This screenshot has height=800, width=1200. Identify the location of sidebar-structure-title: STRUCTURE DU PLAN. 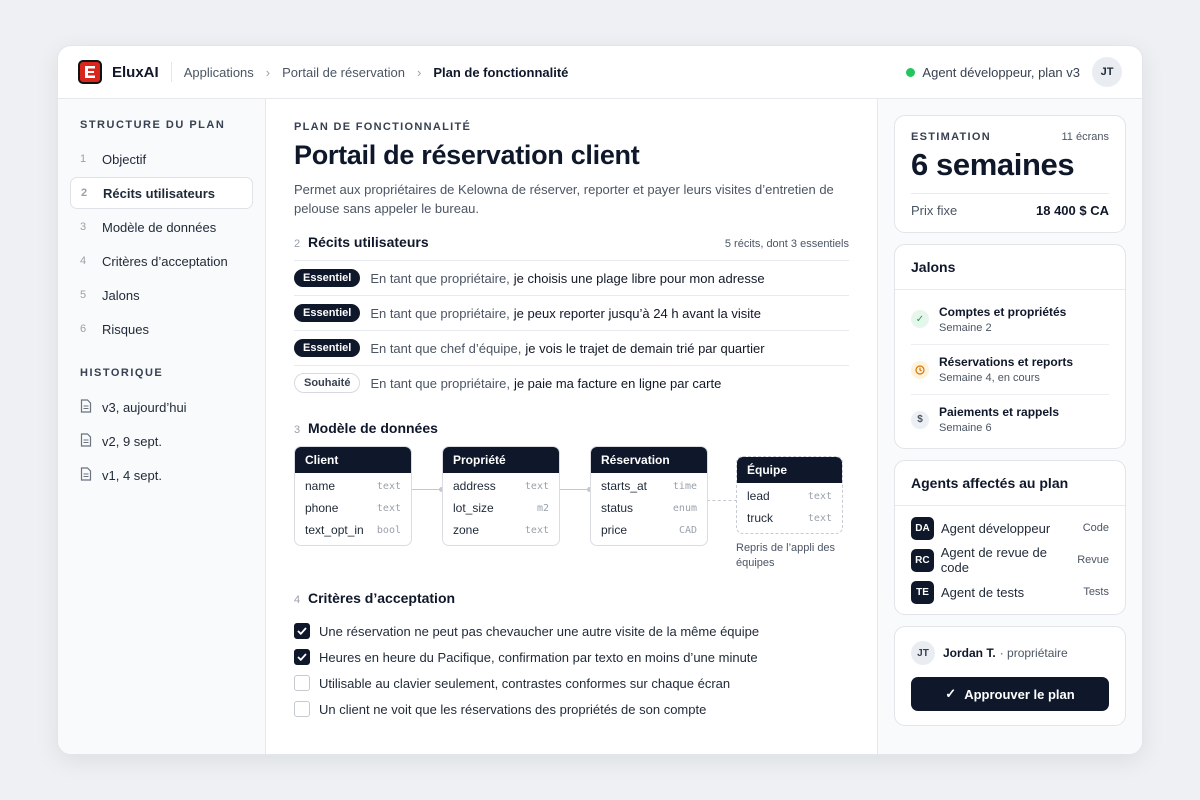
(153, 125).